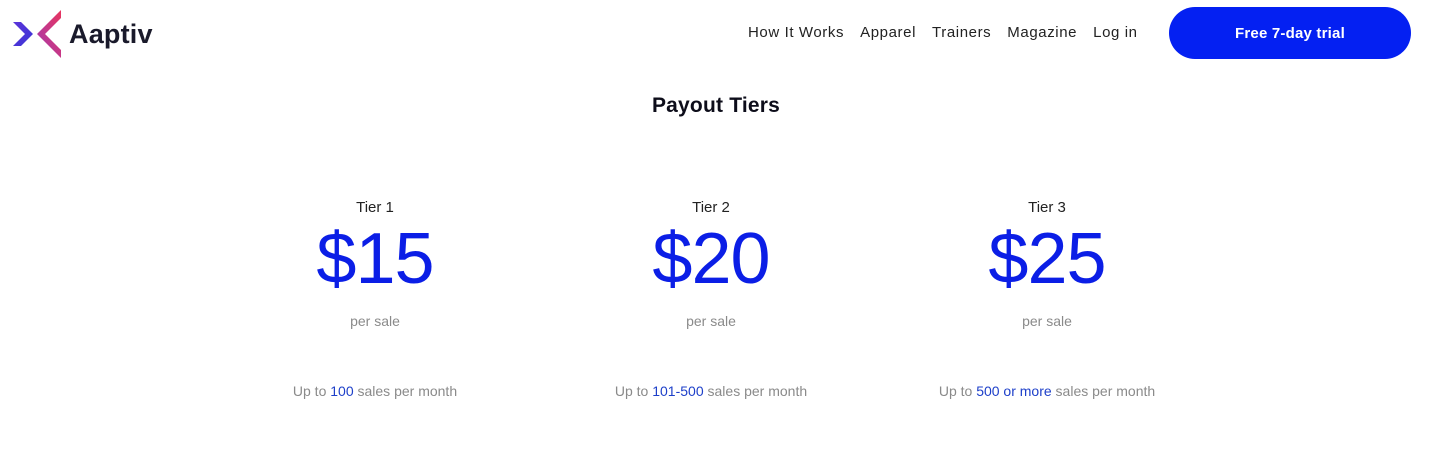  What do you see at coordinates (1115, 33) in the screenshot?
I see `nav-log-in: Log in` at bounding box center [1115, 33].